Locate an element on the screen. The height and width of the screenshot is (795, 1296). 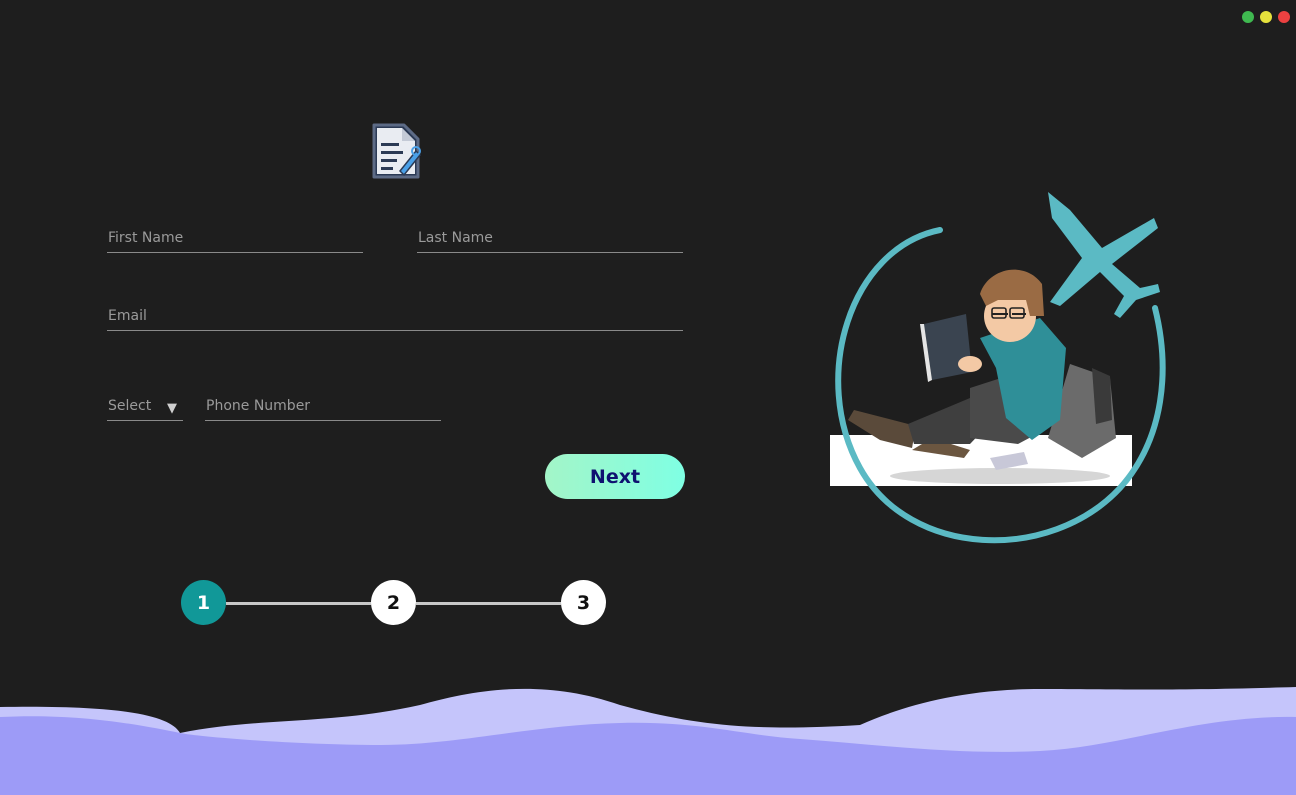
decorative-waves is located at coordinates (648, 741).